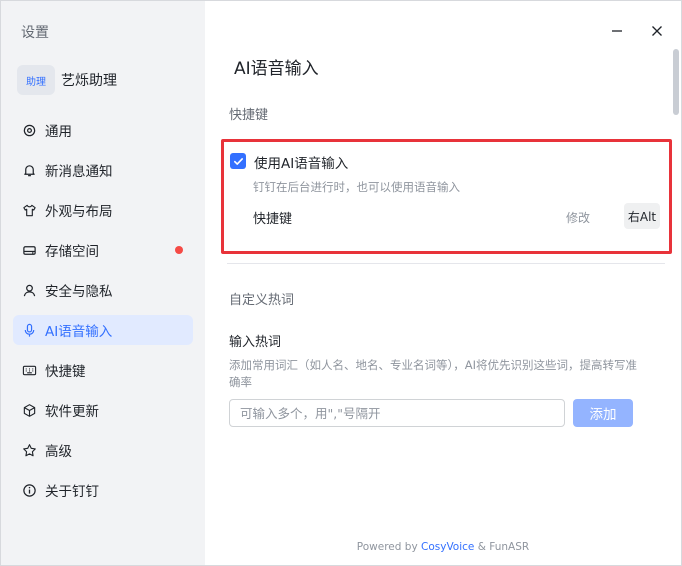 The width and height of the screenshot is (682, 566). What do you see at coordinates (397, 413) in the screenshot?
I see `hotwords-input` at bounding box center [397, 413].